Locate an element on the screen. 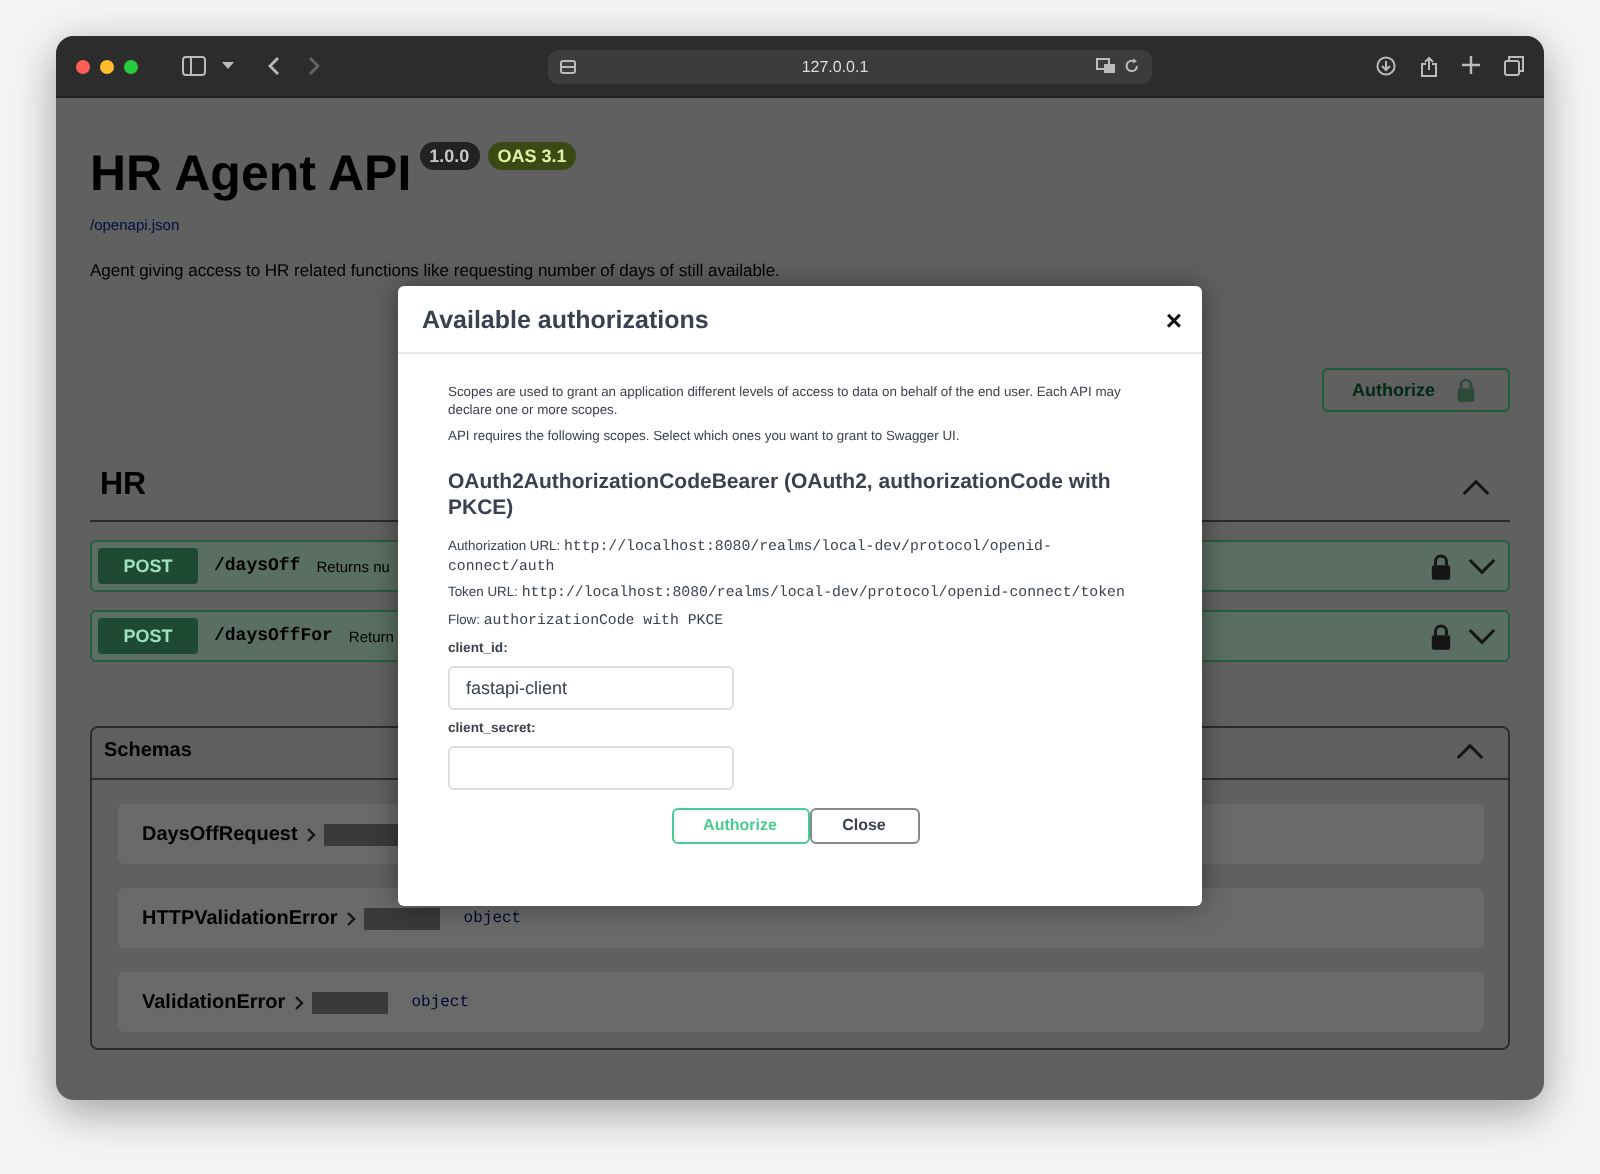 This screenshot has width=1600, height=1174. schema-name: ValidationError is located at coordinates (214, 1002).